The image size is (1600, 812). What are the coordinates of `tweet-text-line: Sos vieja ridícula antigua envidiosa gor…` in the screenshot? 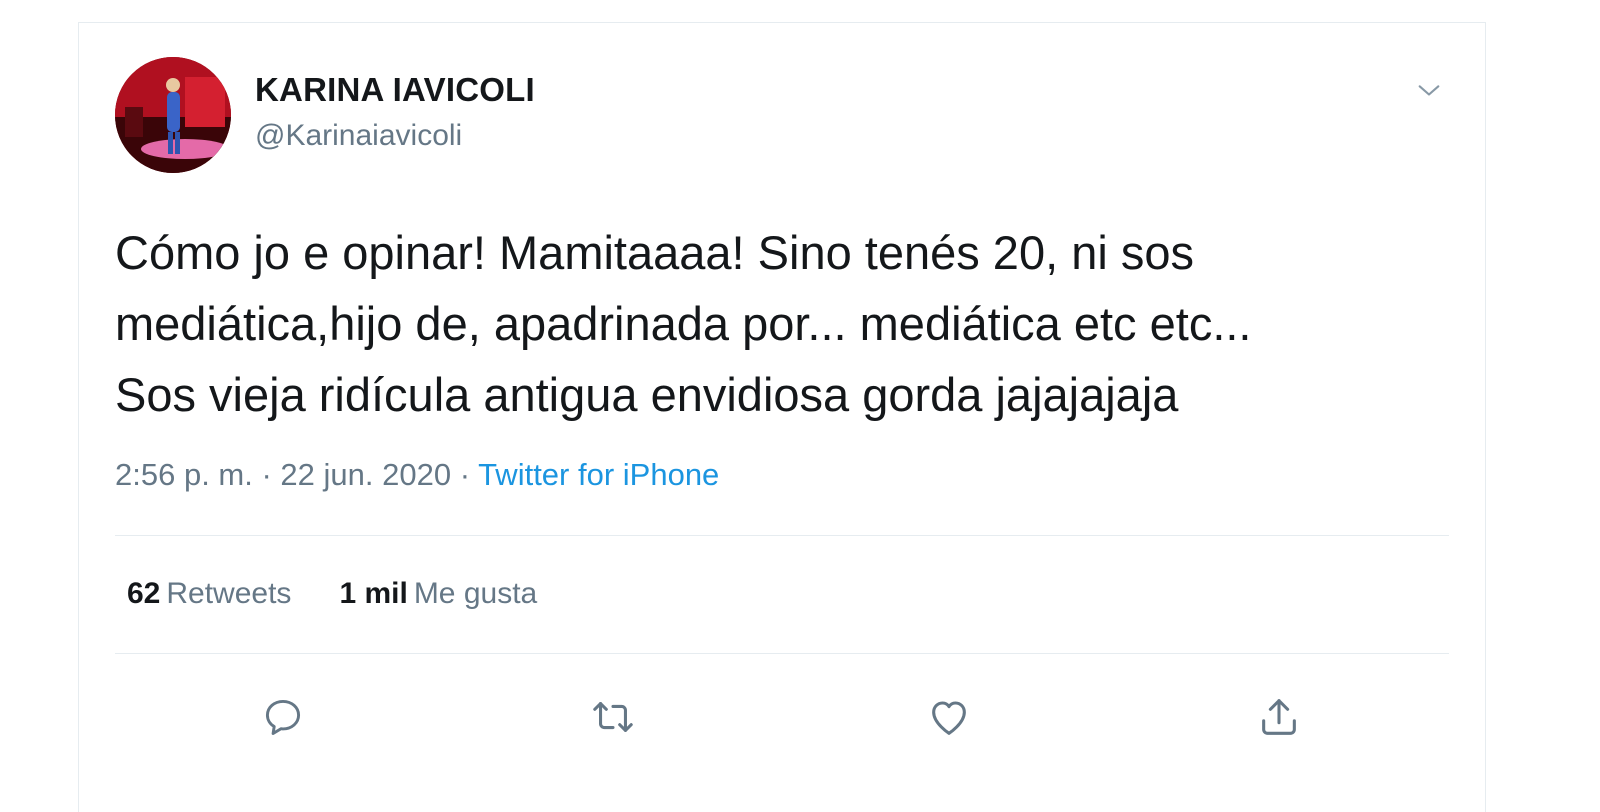 It's located at (647, 394).